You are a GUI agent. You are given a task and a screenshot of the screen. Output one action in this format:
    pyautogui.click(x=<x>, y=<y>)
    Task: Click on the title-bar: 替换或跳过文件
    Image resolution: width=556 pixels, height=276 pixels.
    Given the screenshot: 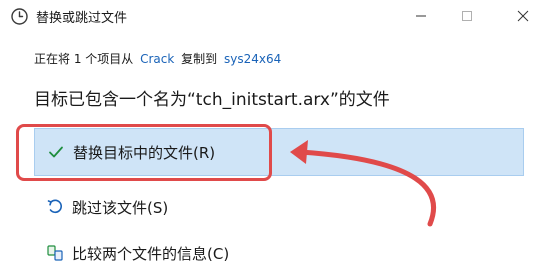 What is the action you would take?
    pyautogui.click(x=278, y=16)
    